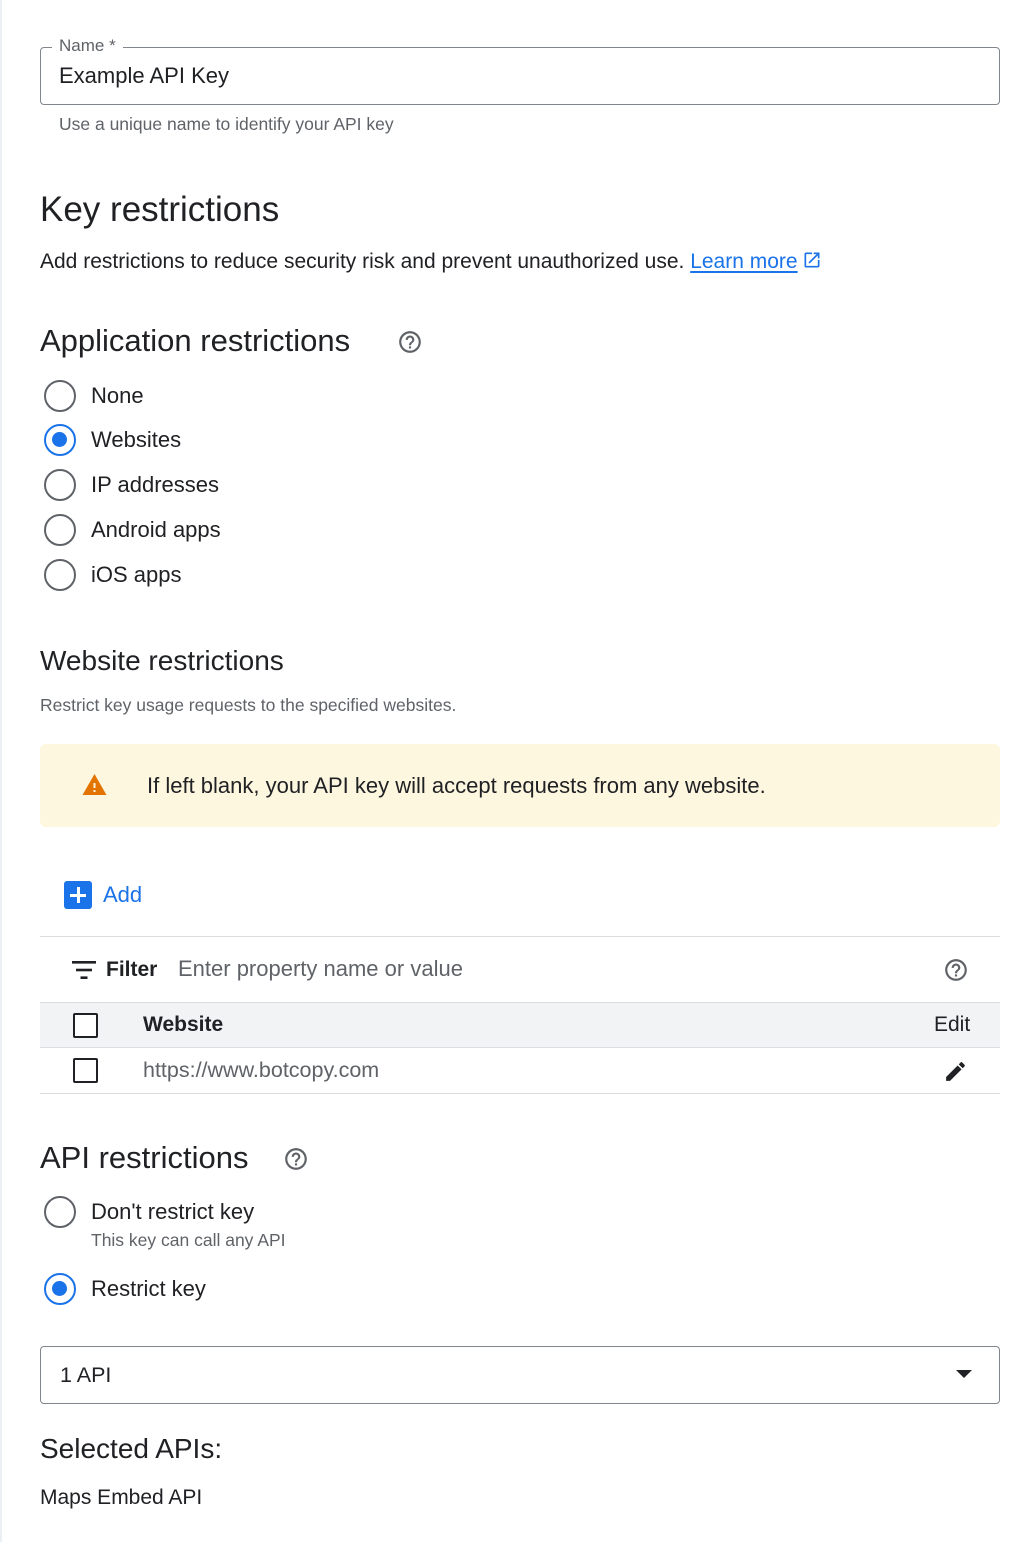  I want to click on radio-option-websites: Websites, so click(112, 440).